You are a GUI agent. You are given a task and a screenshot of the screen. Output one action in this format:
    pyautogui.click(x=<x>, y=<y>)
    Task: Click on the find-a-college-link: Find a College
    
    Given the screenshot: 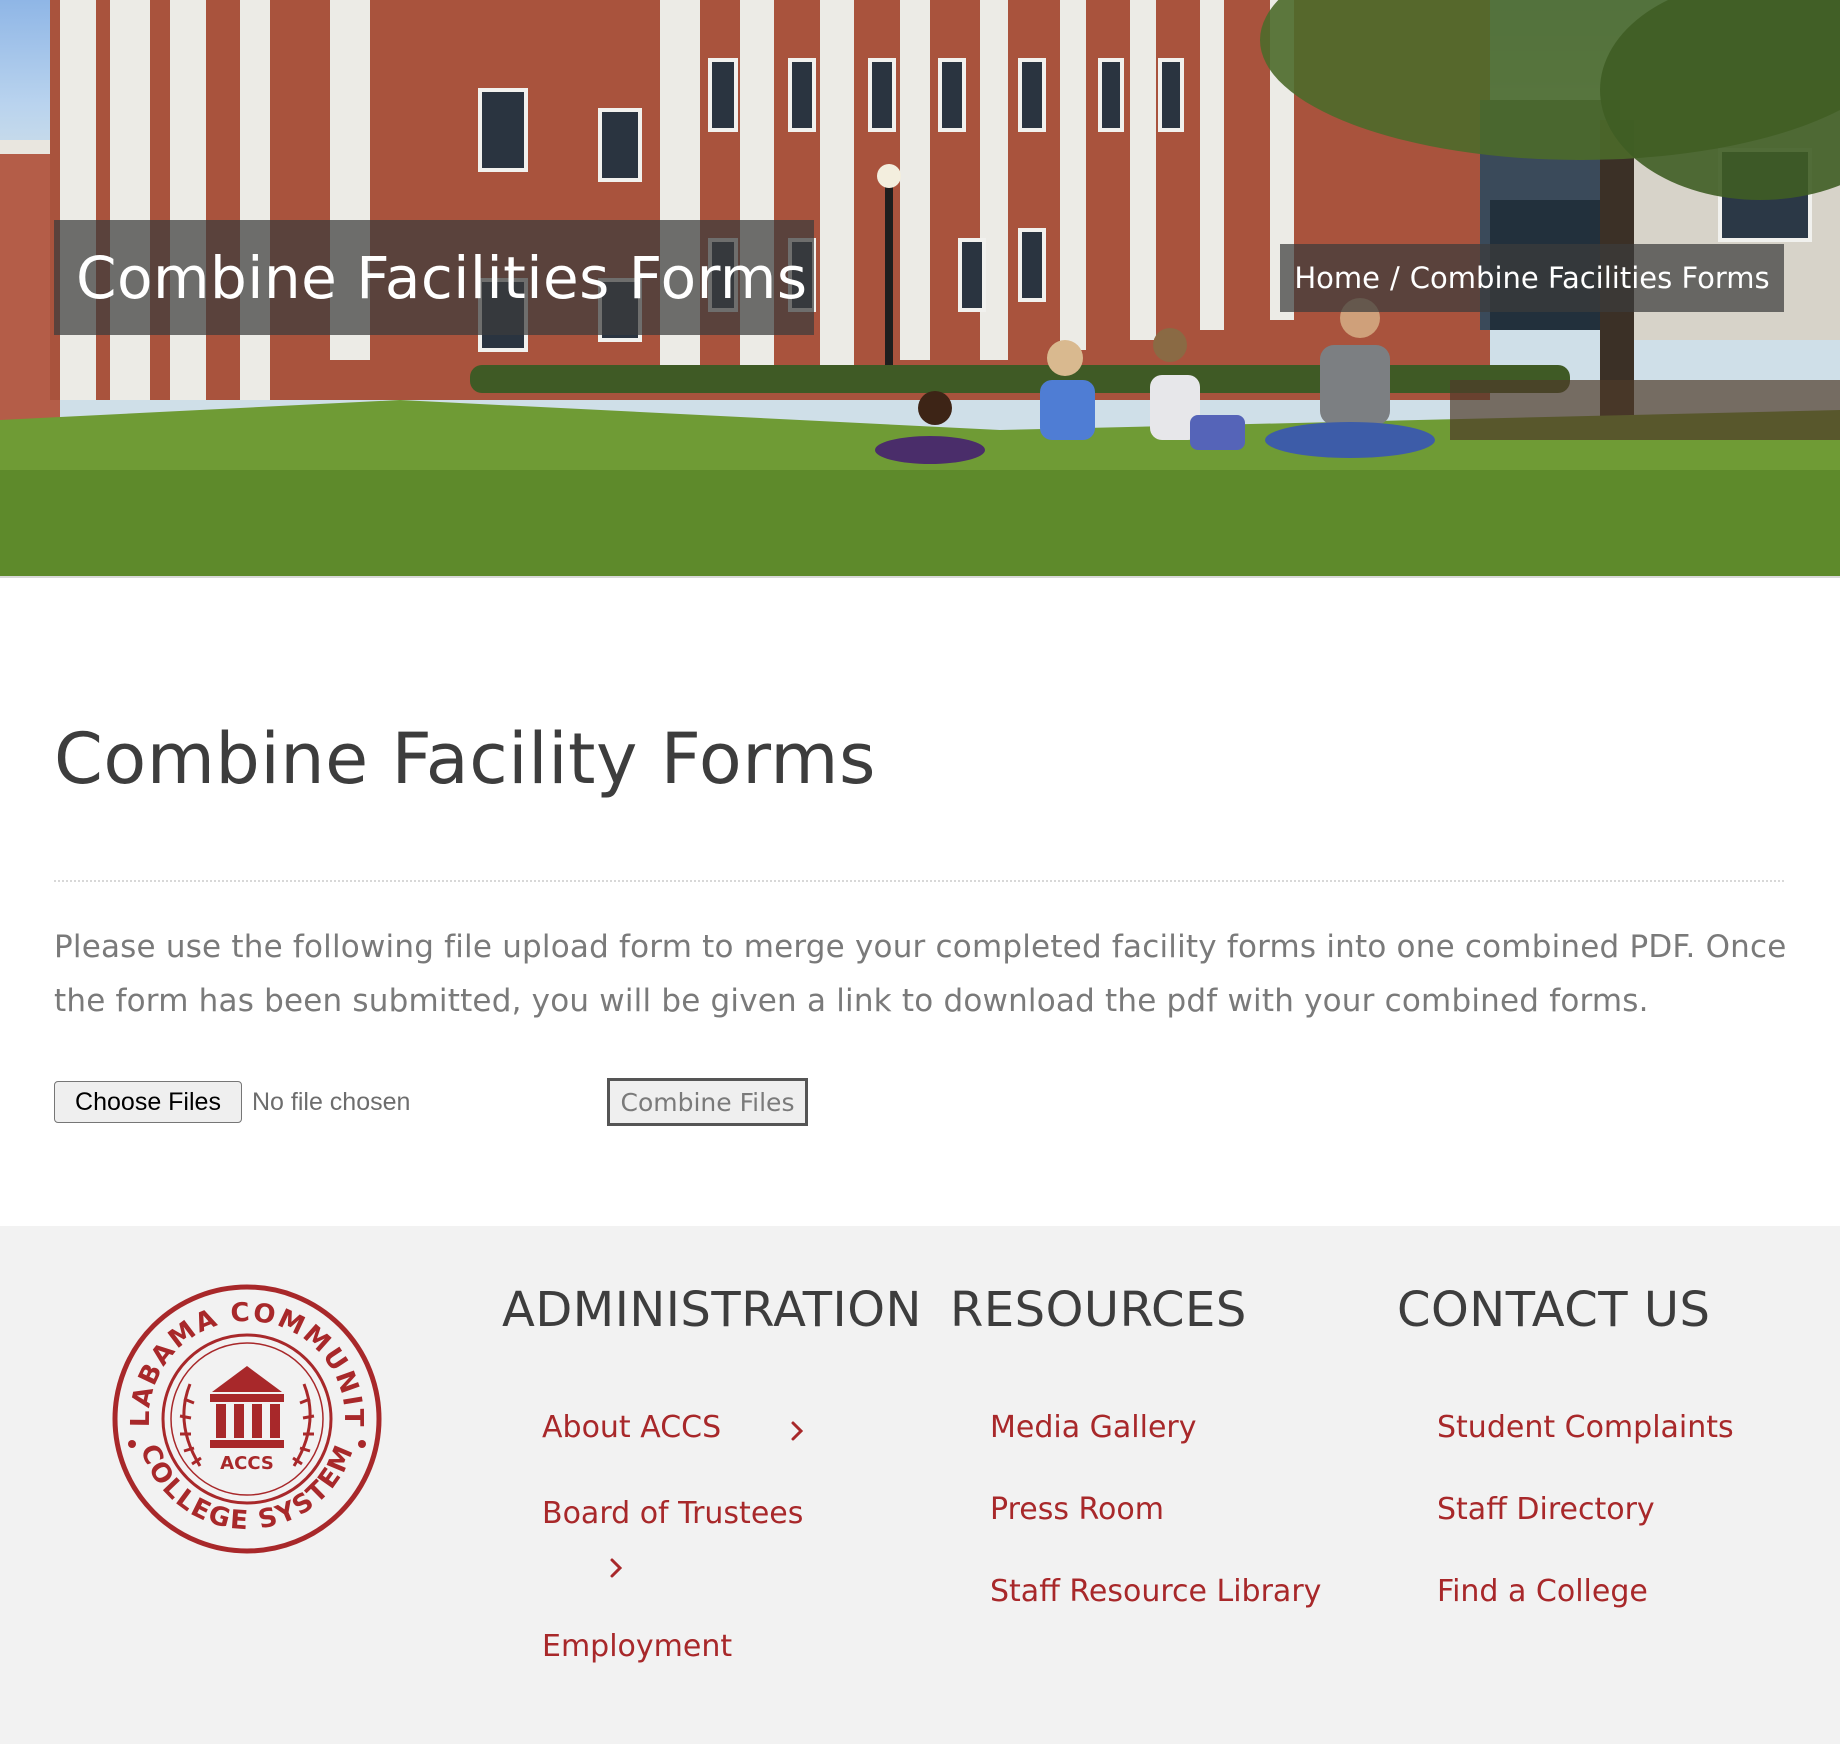 What is the action you would take?
    pyautogui.click(x=1542, y=1591)
    